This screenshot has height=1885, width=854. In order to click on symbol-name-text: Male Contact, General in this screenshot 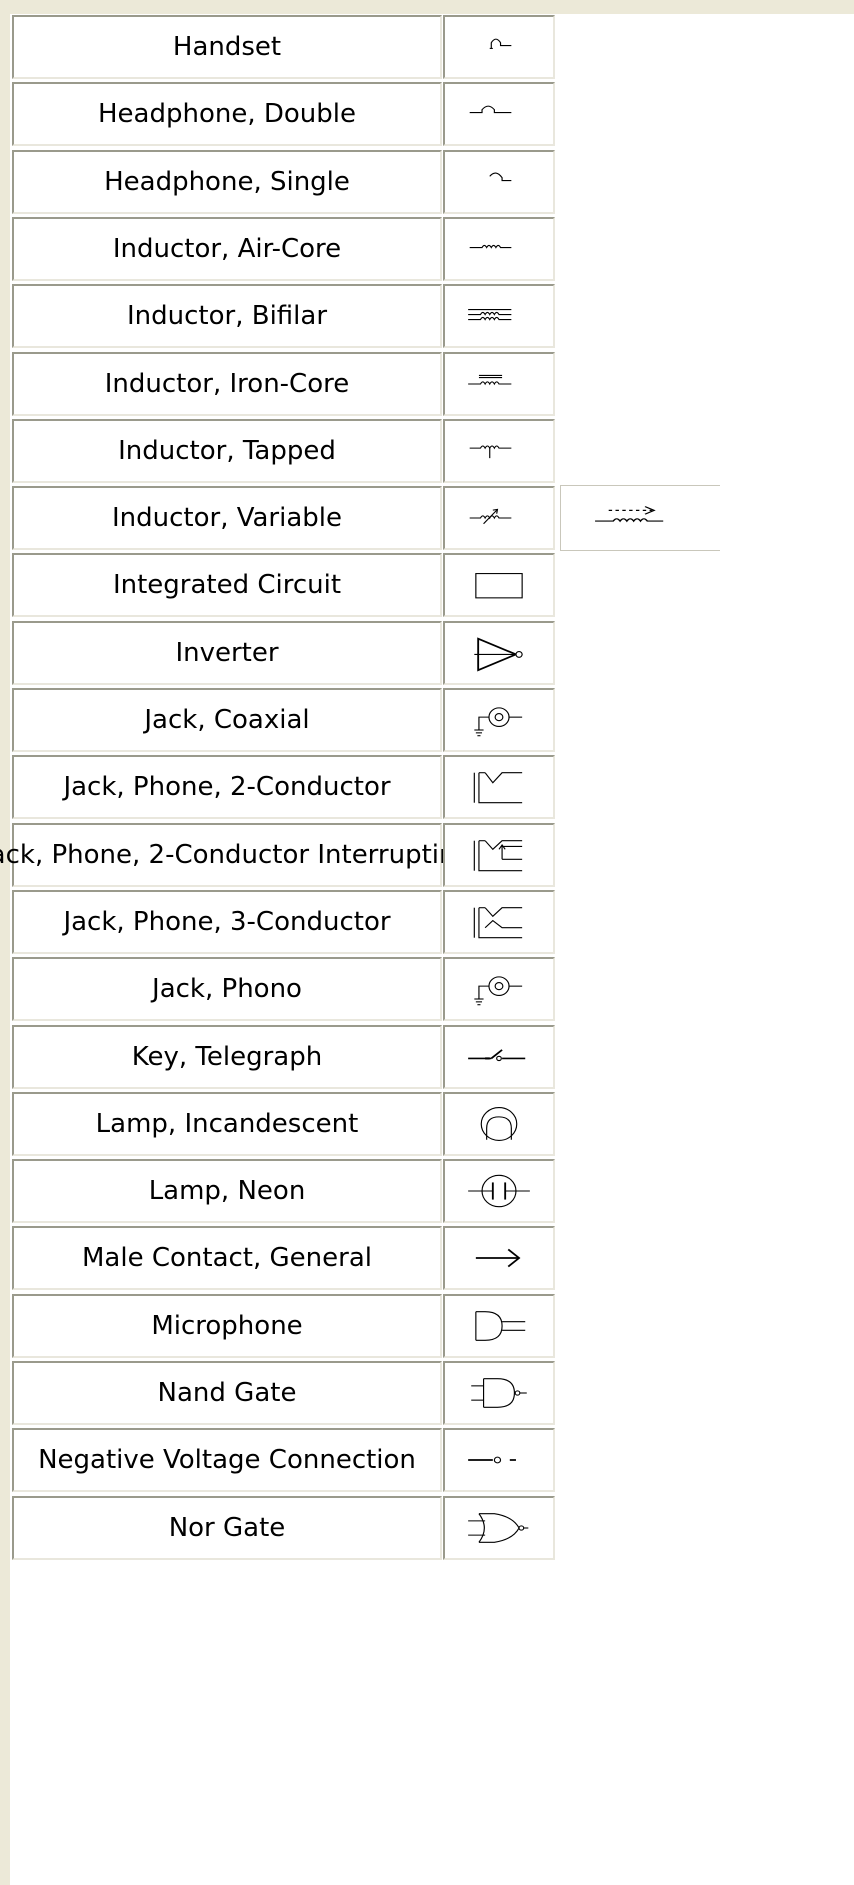, I will do `click(227, 1258)`.